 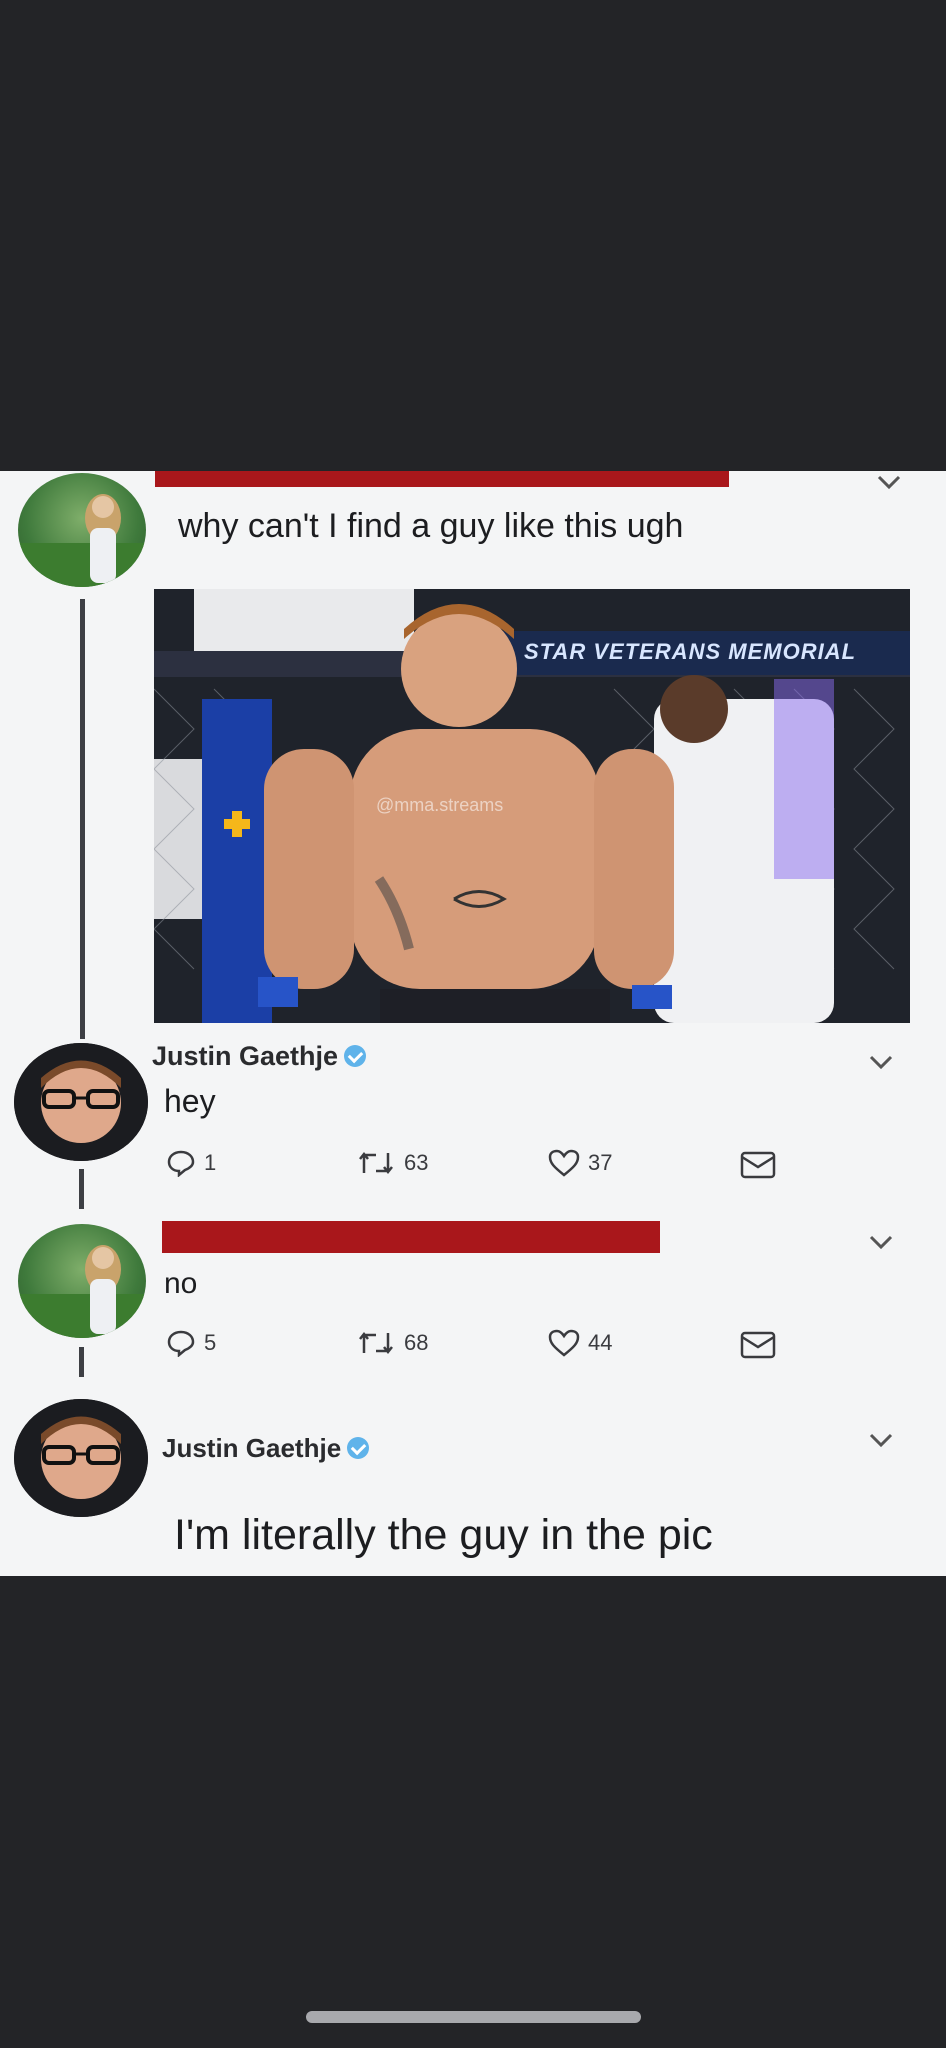 I want to click on photo-banner: STAR VETERANS MEMORIAL, so click(x=690, y=651).